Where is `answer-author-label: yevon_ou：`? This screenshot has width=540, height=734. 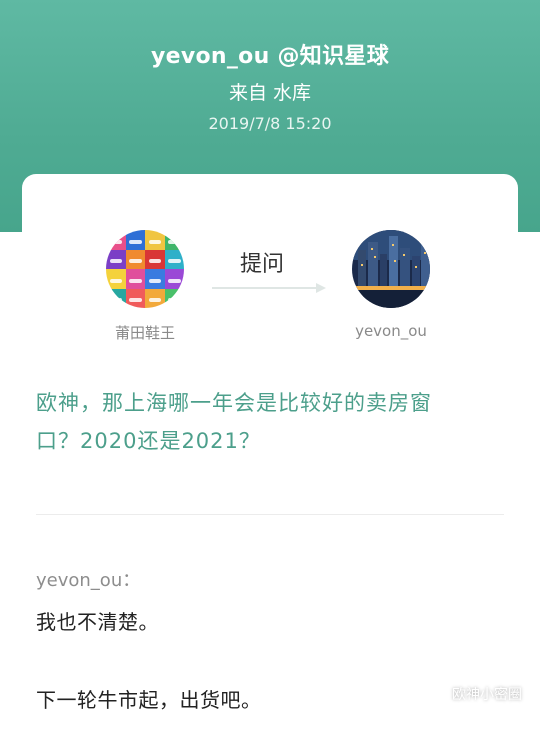
answer-author-label: yevon_ou： is located at coordinates (88, 580).